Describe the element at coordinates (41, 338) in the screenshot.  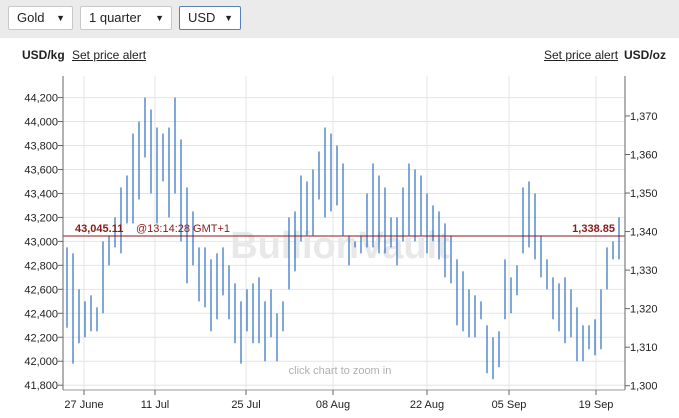
I see `left-tick-label: 42,200` at that location.